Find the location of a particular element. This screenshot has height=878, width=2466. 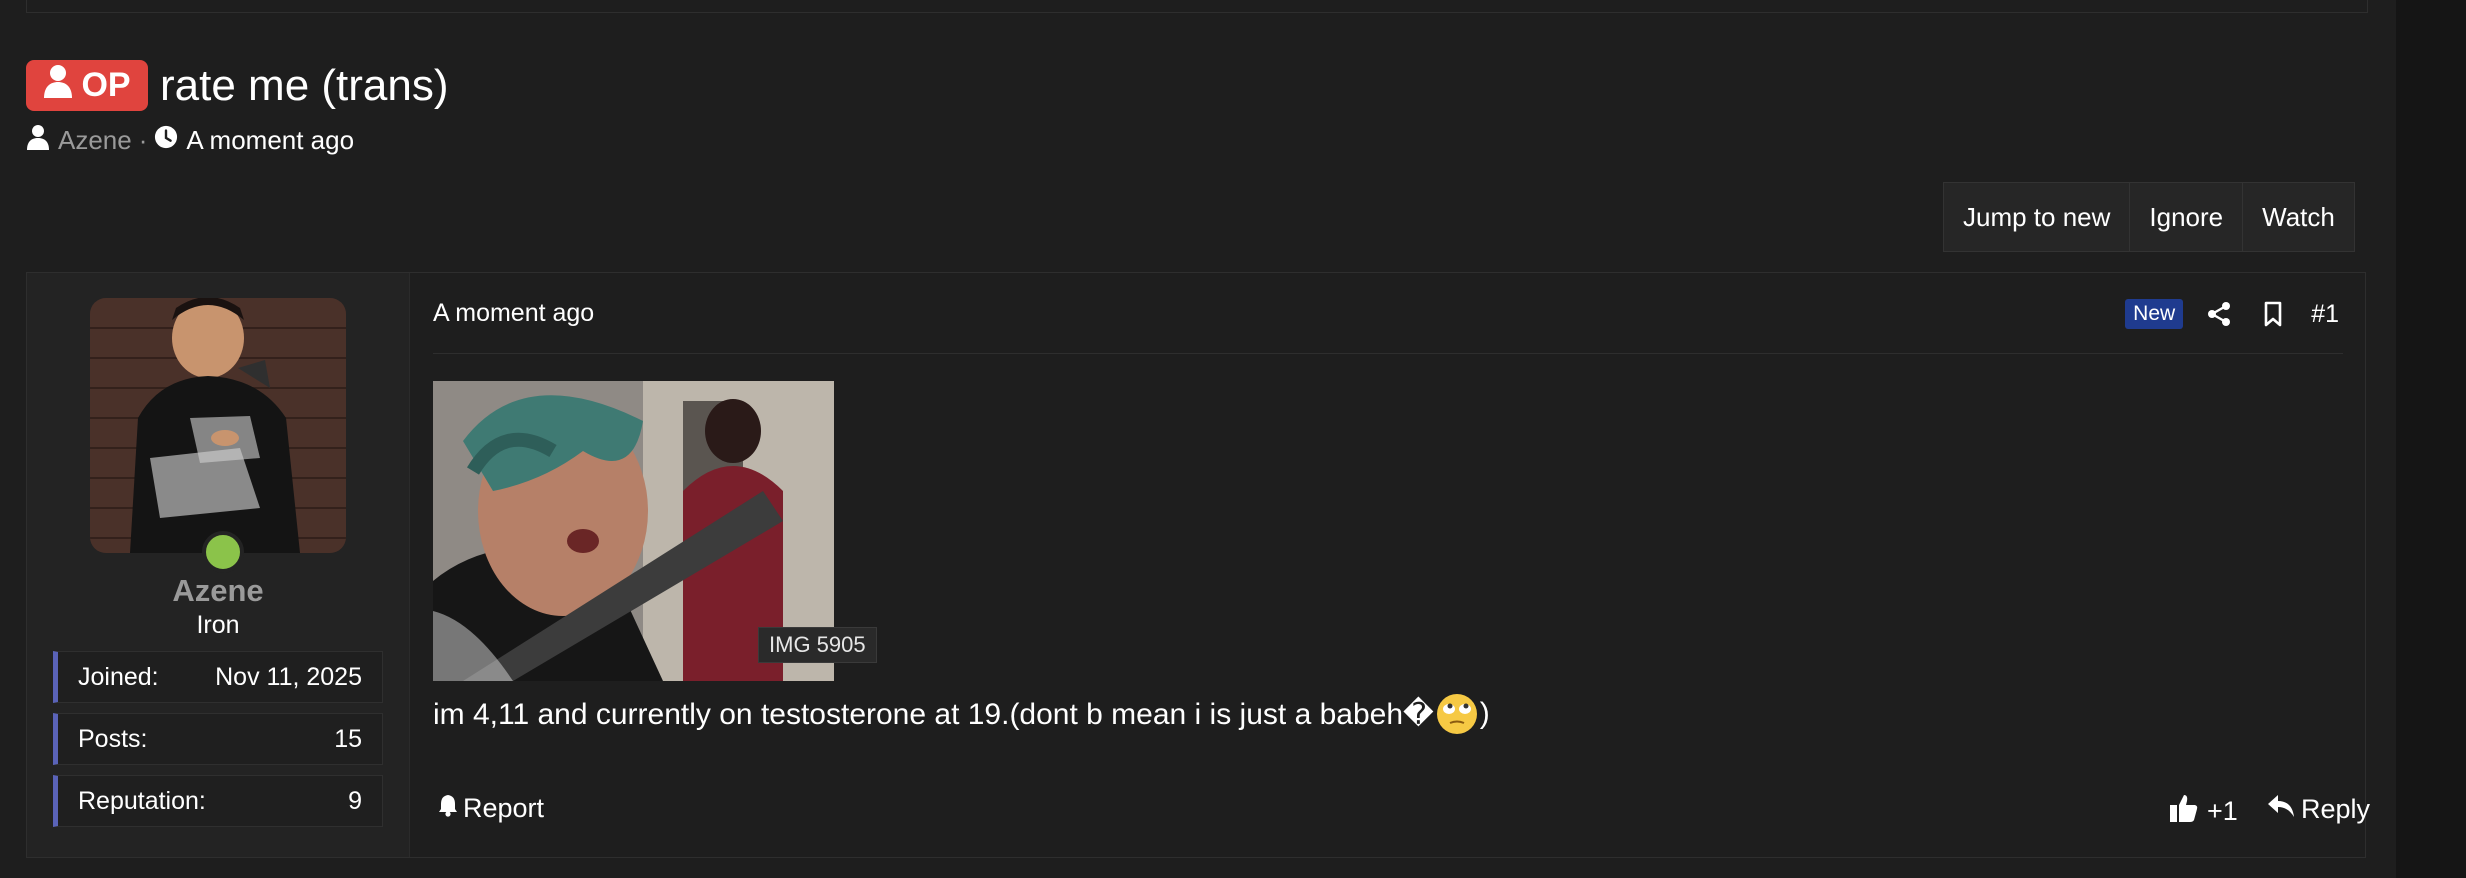

thread-actions: Jump to new Ignore Watch is located at coordinates (2149, 217).